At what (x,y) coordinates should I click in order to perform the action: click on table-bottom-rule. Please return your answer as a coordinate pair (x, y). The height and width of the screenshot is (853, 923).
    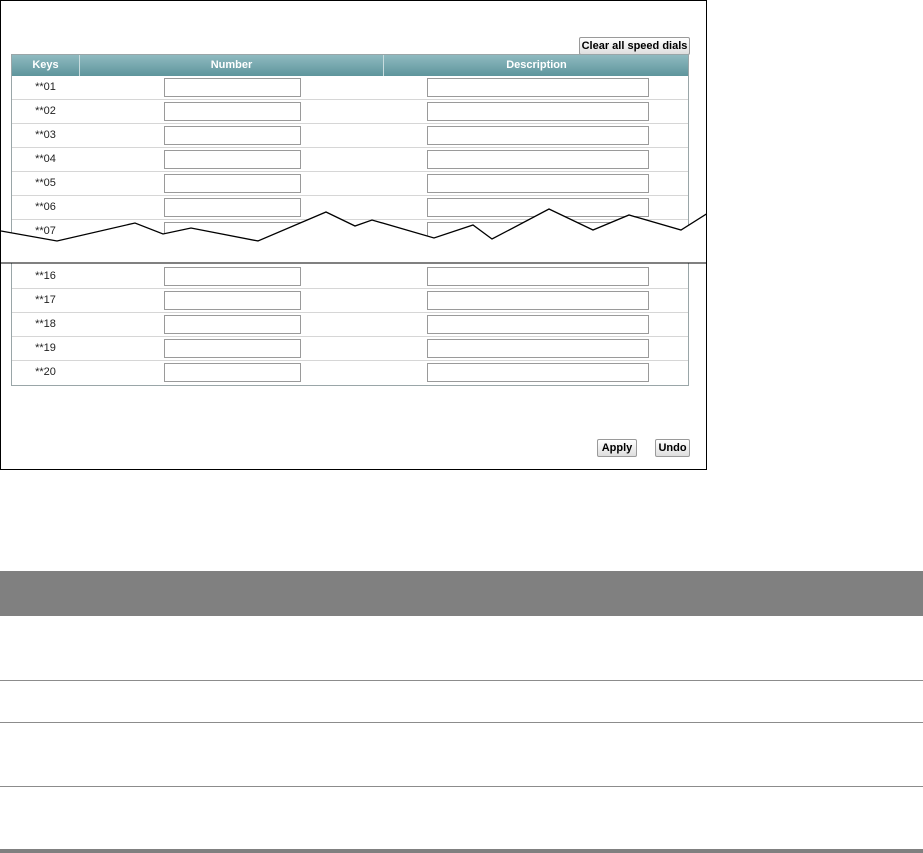
    Looking at the image, I should click on (461, 851).